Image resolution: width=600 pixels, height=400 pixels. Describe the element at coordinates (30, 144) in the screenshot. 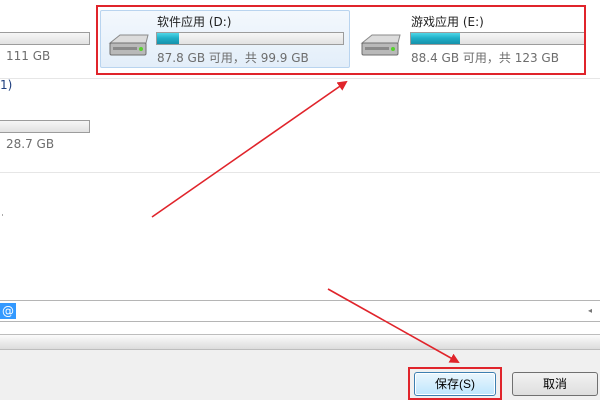

I see `drive-size-text: 28.7 GB` at that location.